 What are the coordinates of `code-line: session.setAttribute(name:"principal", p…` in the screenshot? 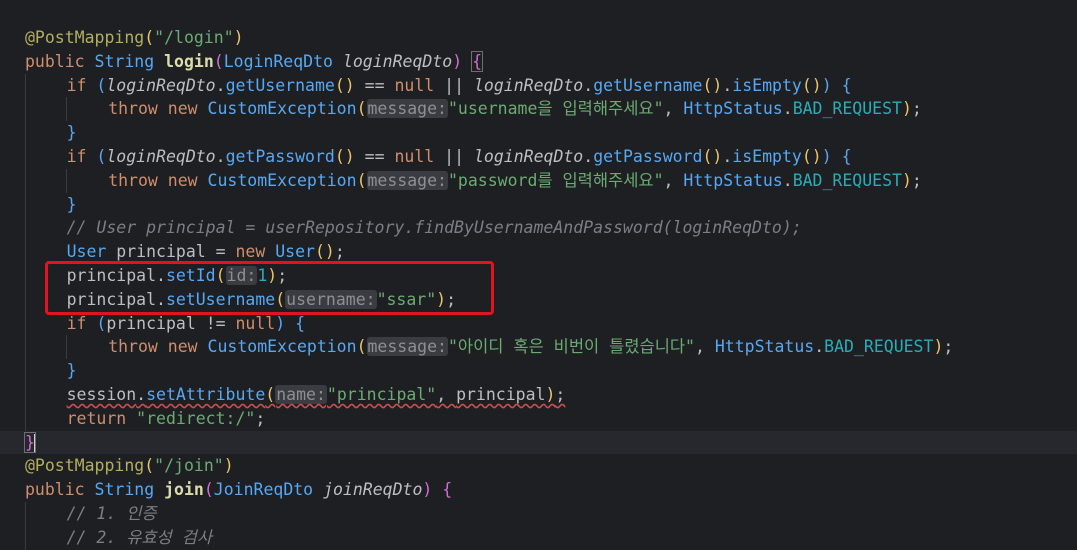 It's located at (538, 394).